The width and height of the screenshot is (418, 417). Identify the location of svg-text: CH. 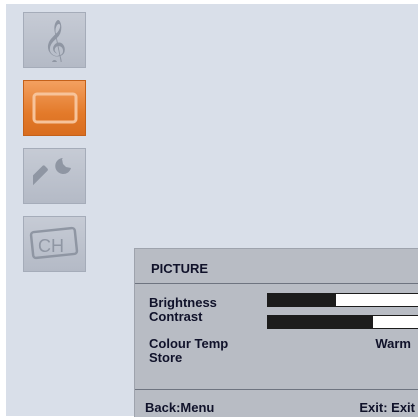
(51, 246).